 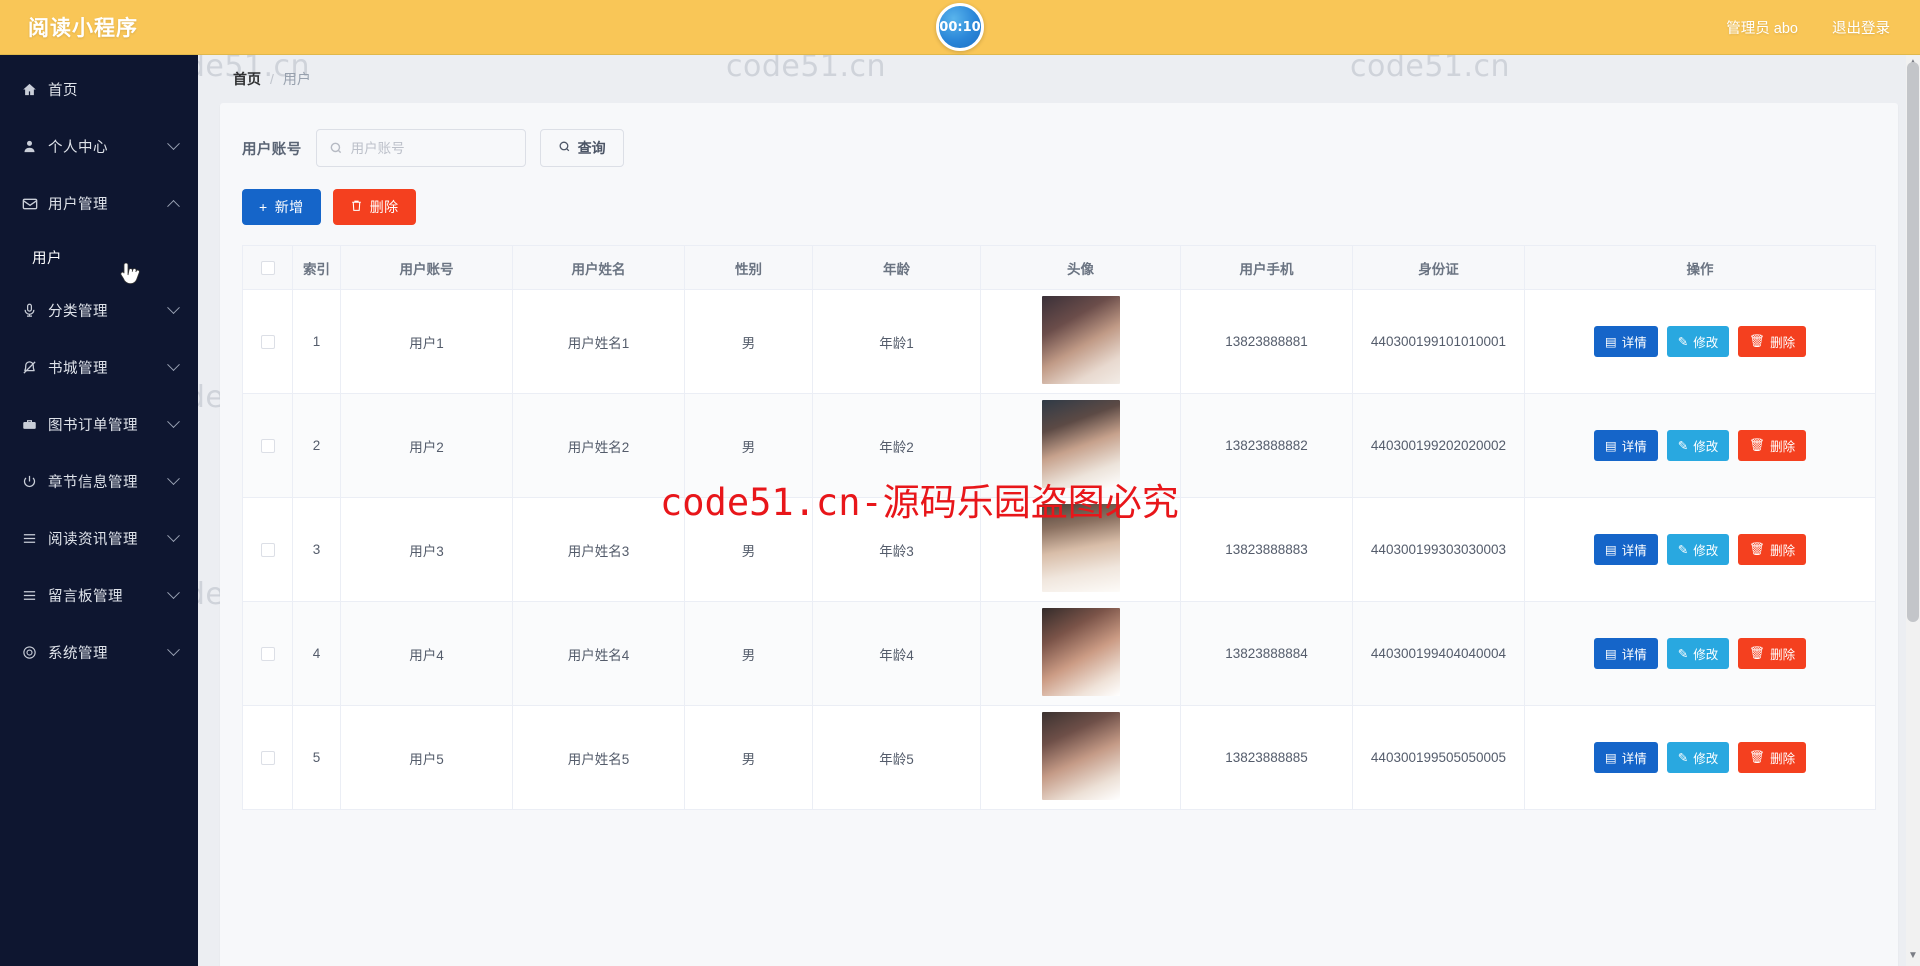 What do you see at coordinates (99, 595) in the screenshot?
I see `sidebar-item-message-board-management: 留言板管理` at bounding box center [99, 595].